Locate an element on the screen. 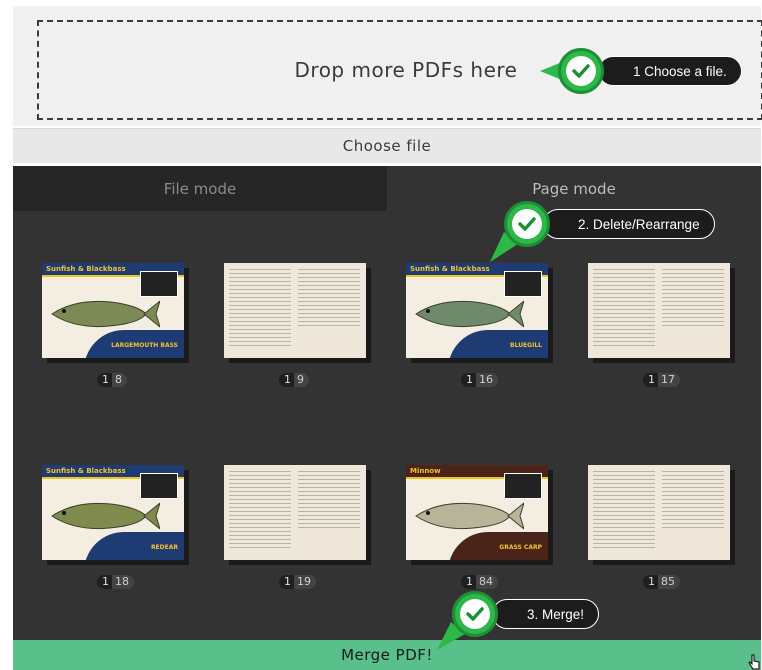 The image size is (762, 670). page-number: 18 is located at coordinates (123, 582).